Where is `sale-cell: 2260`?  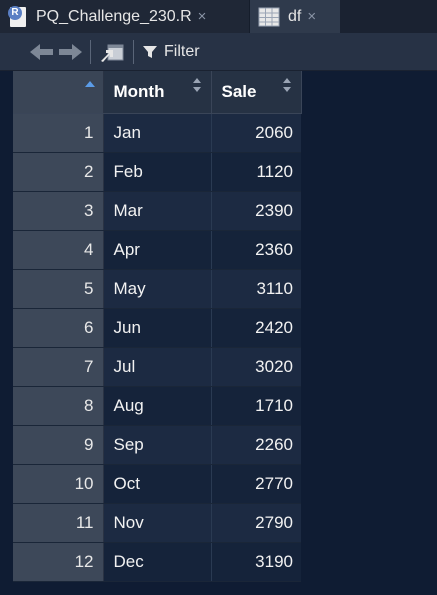 sale-cell: 2260 is located at coordinates (256, 445).